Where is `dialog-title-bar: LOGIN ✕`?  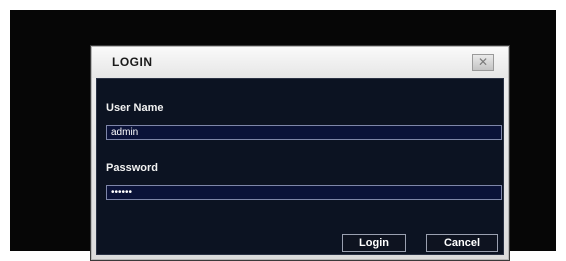 dialog-title-bar: LOGIN ✕ is located at coordinates (300, 62).